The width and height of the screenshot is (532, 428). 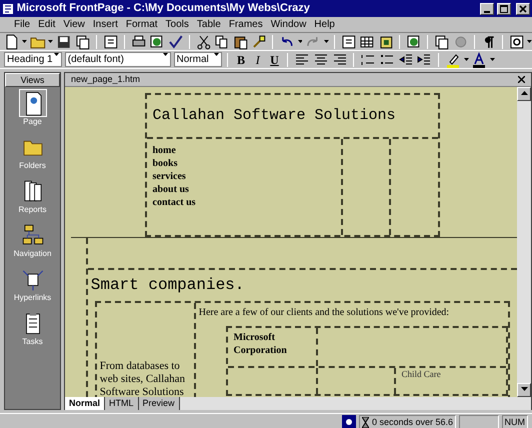 I want to click on menu-item: Help, so click(x=324, y=24).